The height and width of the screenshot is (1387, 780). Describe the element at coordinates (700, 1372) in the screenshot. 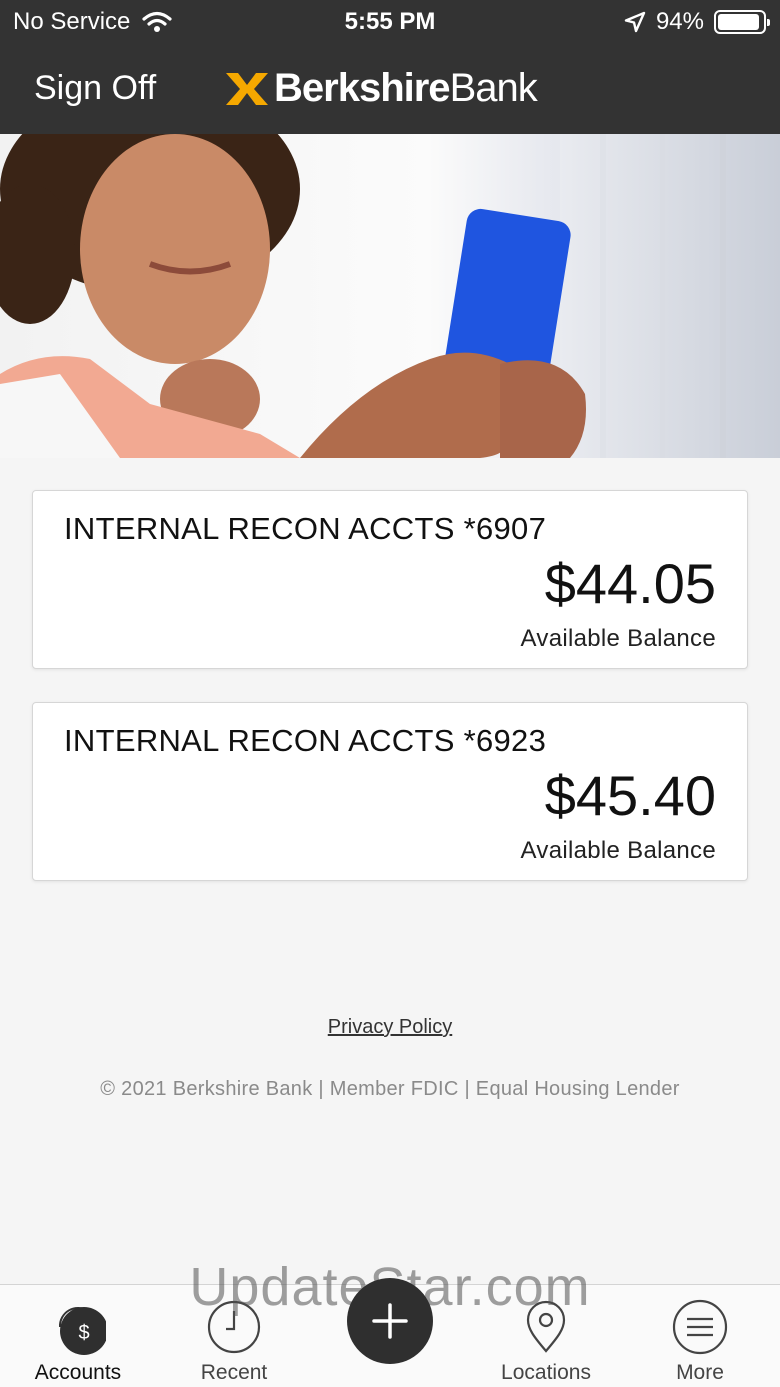

I see `tab-label: More` at that location.